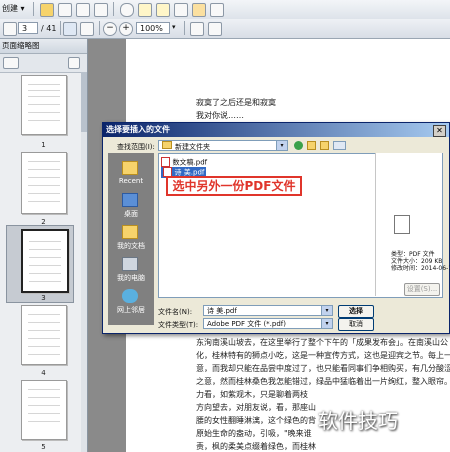 The height and width of the screenshot is (452, 450). What do you see at coordinates (420, 268) in the screenshot?
I see `preview-modified: 修改时间：2014-06-14` at bounding box center [420, 268].